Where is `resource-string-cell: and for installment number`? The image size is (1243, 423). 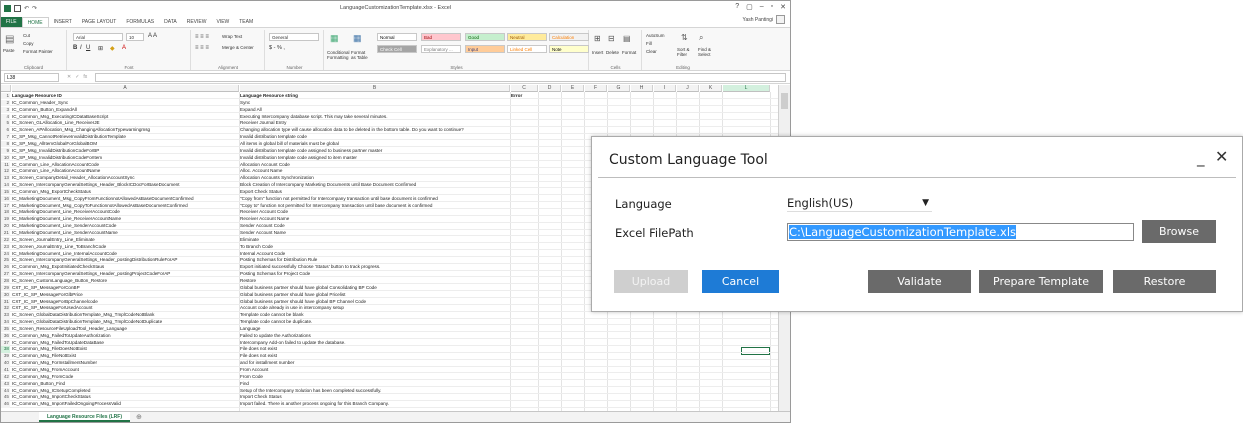 resource-string-cell: and for installment number is located at coordinates (374, 363).